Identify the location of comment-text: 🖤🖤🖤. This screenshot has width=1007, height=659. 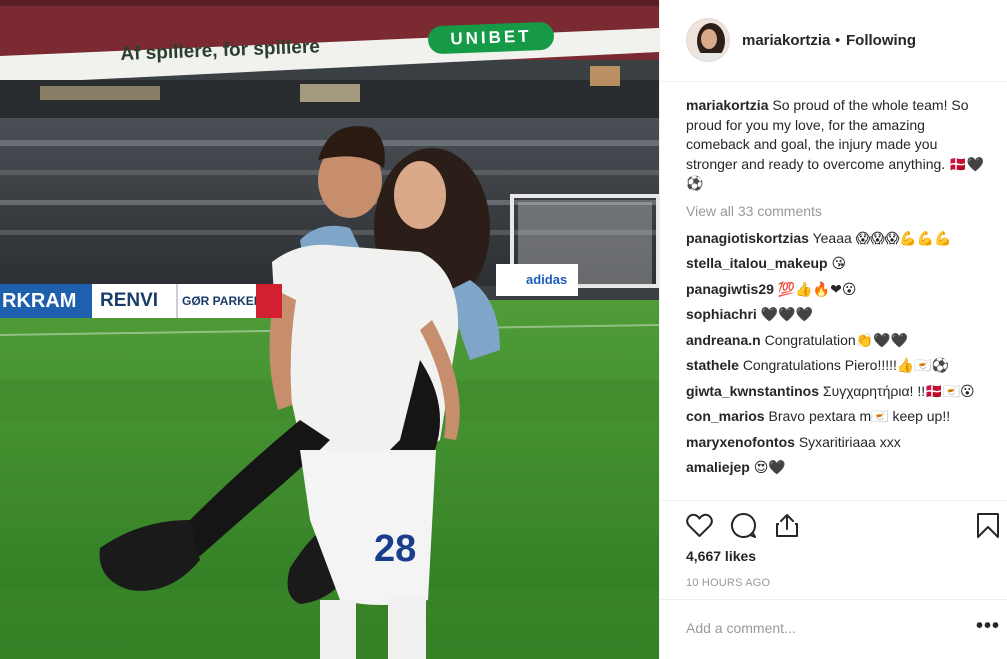
(786, 314).